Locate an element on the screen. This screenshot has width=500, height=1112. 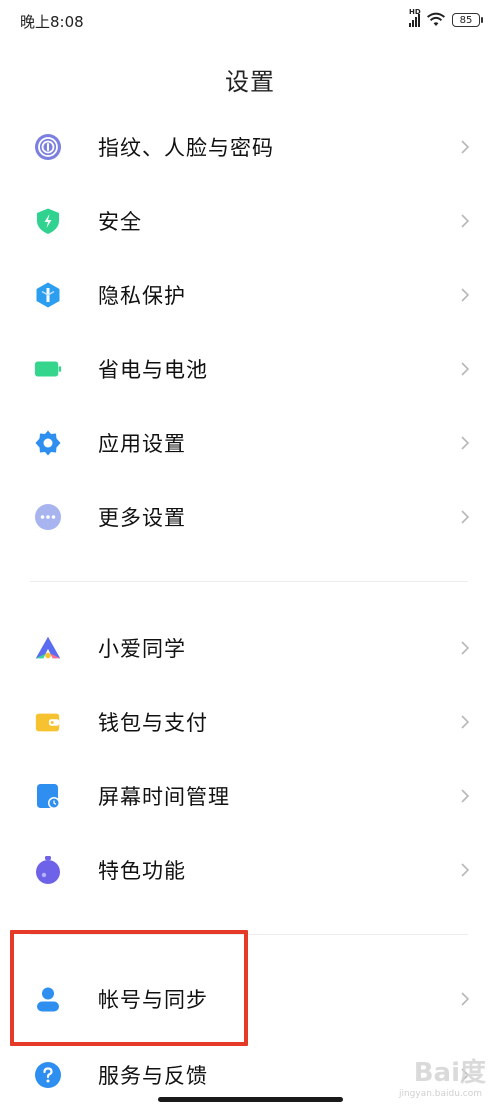
settings-item-account-sync: 帐号与同步 is located at coordinates (250, 999).